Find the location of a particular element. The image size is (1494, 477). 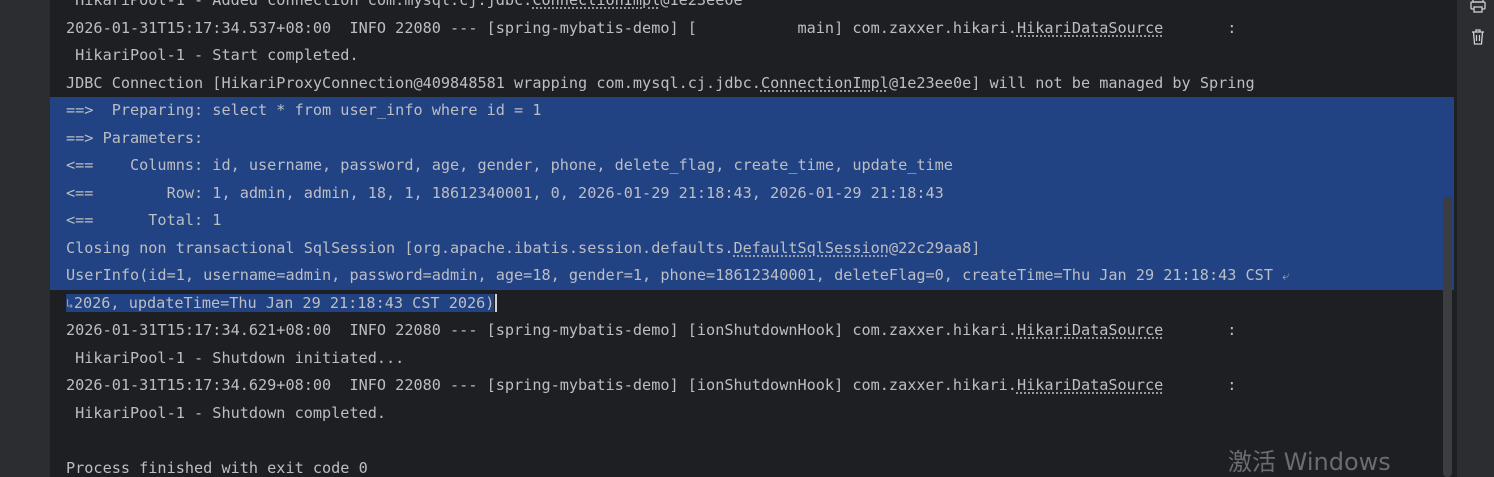

console-line: HikariPool-1 - Start completed. is located at coordinates (212, 55).